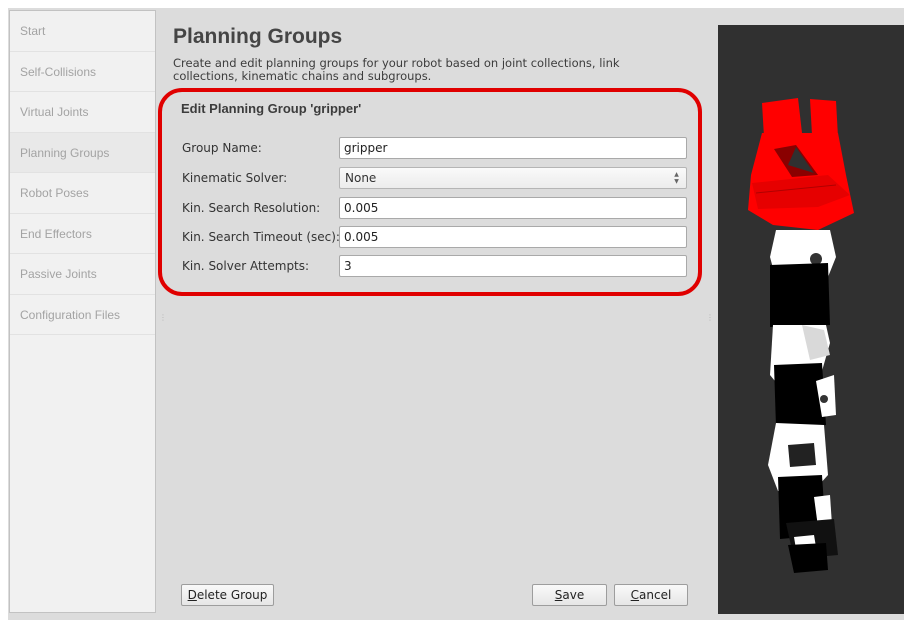  What do you see at coordinates (271, 108) in the screenshot?
I see `edit-group-title: Edit Planning Group 'gripper'` at bounding box center [271, 108].